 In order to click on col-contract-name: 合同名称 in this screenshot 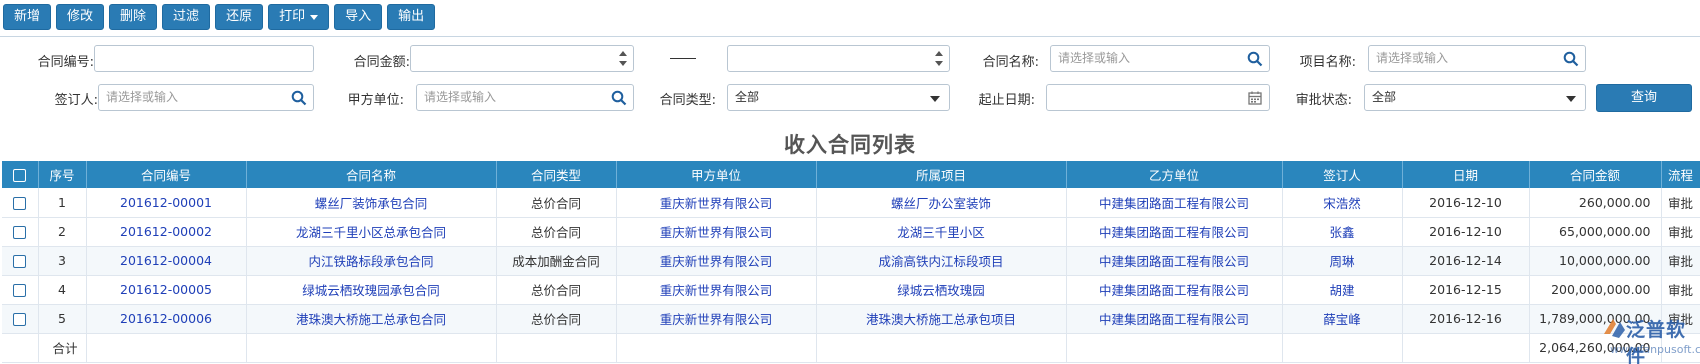, I will do `click(371, 174)`.